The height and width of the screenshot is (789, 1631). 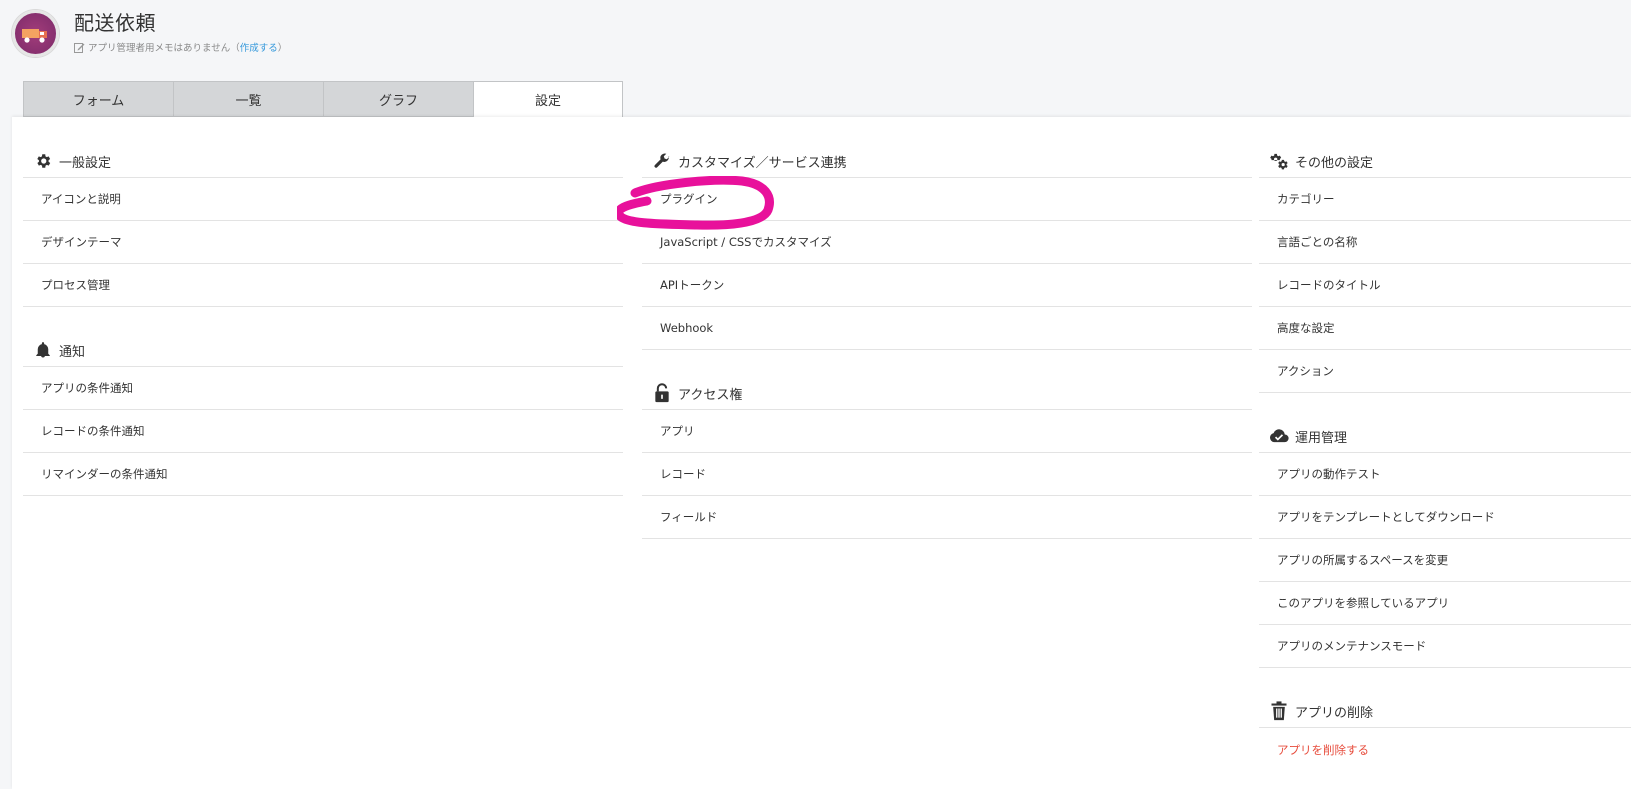 I want to click on memo-text: アプリ管理者用メモはありません, so click(x=159, y=48).